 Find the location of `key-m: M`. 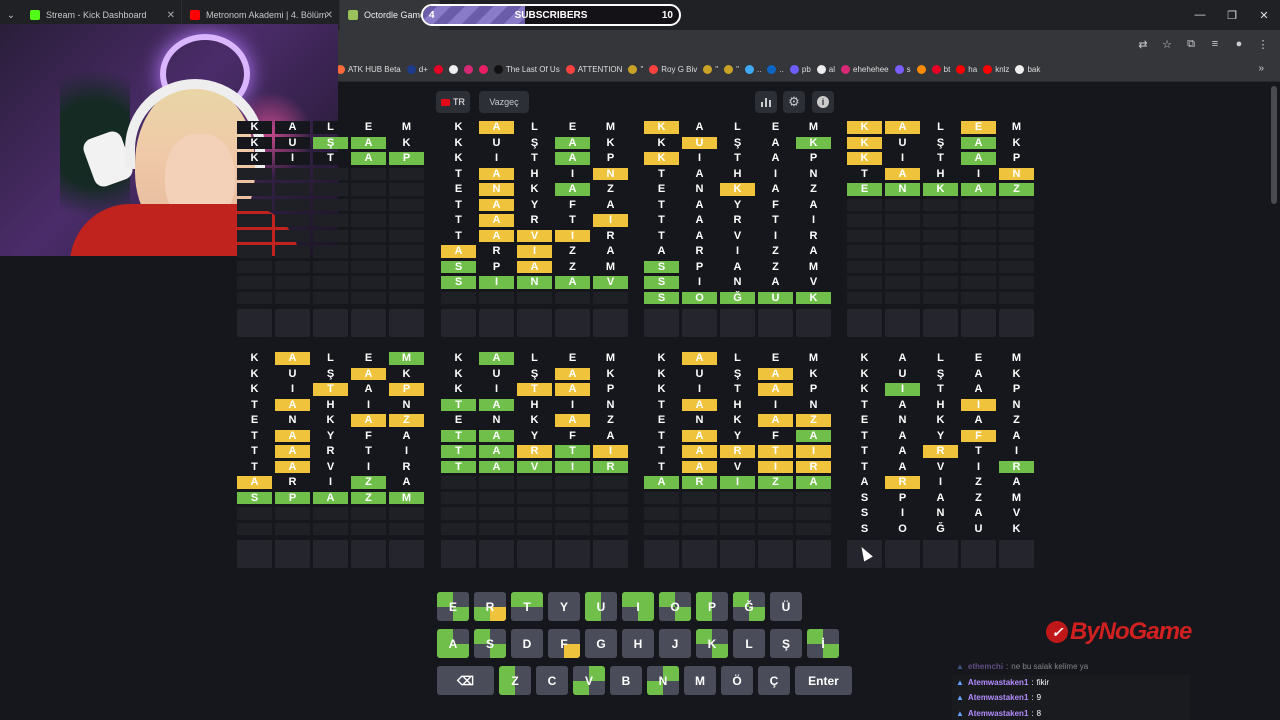

key-m: M is located at coordinates (700, 680).